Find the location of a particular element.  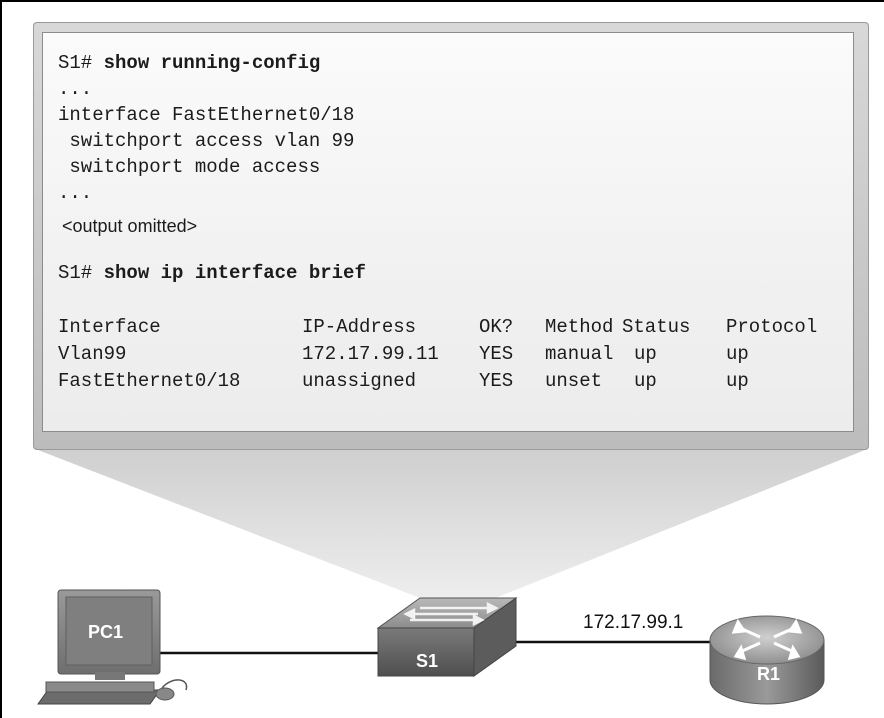

router-r1-icon is located at coordinates (767, 660).